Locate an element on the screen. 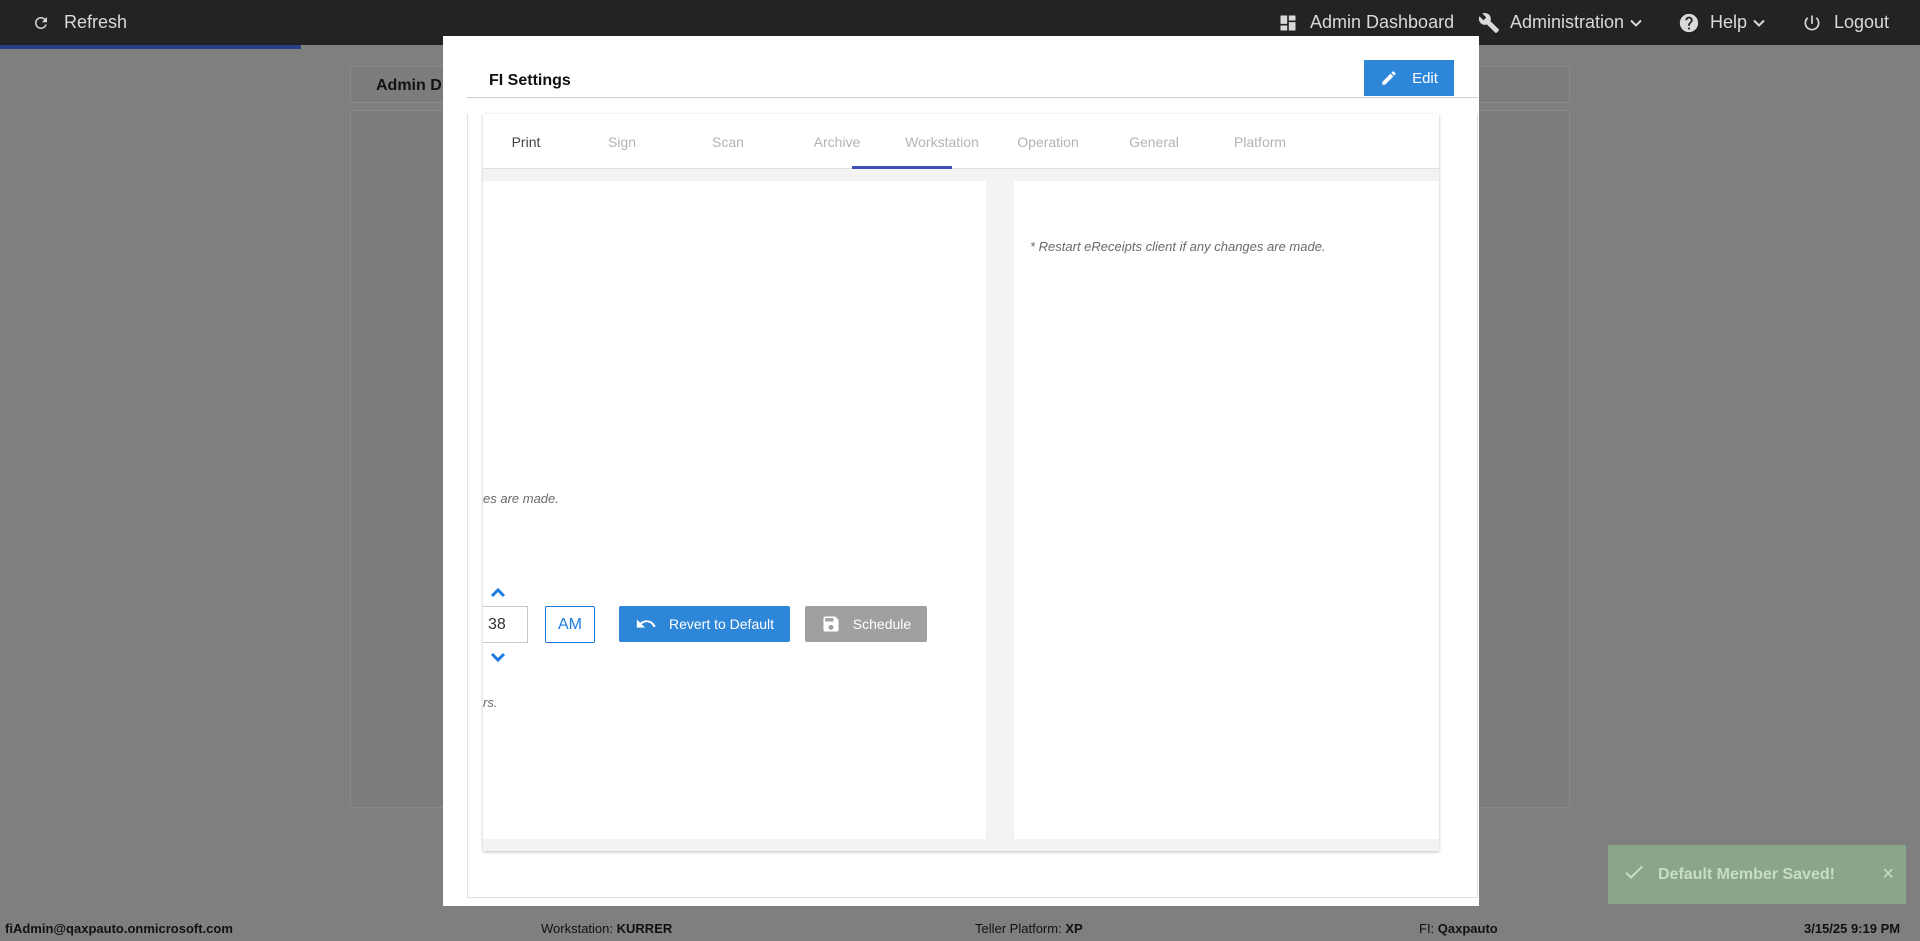  revert-to-default-button: Revert to Default is located at coordinates (704, 624).